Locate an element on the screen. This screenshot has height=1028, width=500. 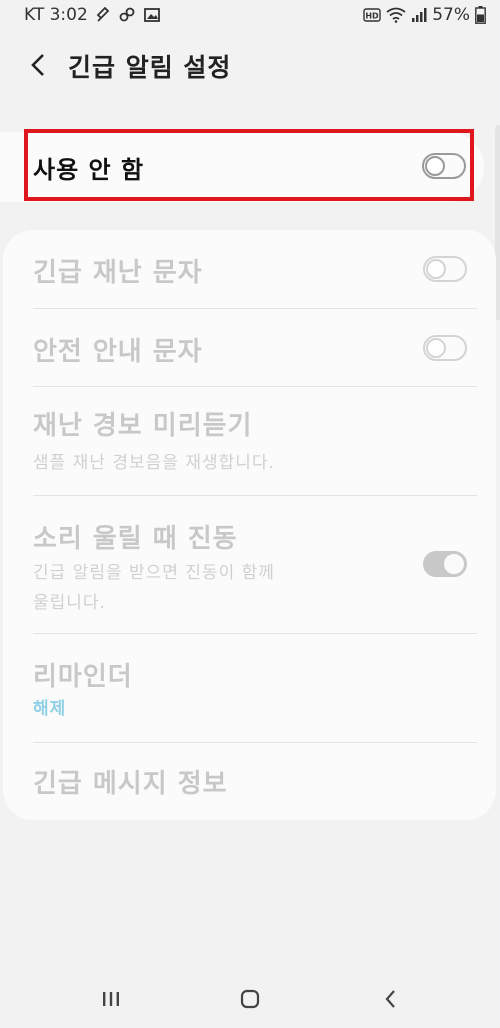
chevron-left-icon is located at coordinates (37, 65).